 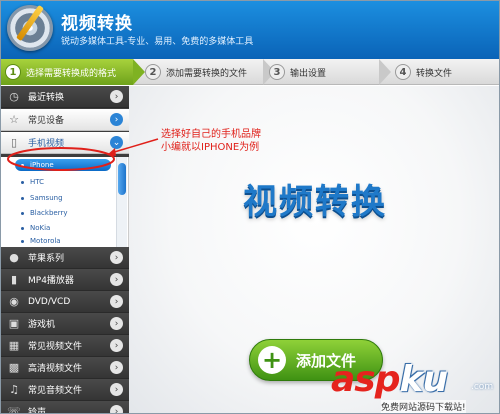 What do you see at coordinates (277, 72) in the screenshot?
I see `step-3-number: 3` at bounding box center [277, 72].